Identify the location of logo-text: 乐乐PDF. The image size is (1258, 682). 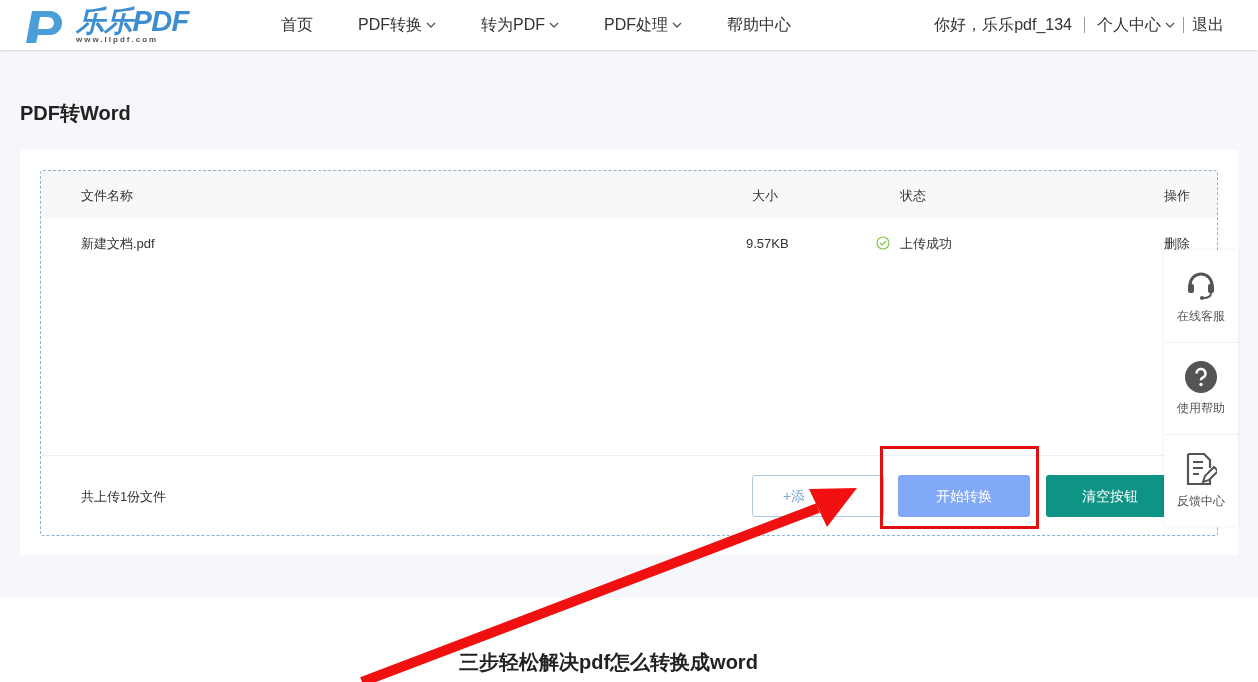
(132, 21).